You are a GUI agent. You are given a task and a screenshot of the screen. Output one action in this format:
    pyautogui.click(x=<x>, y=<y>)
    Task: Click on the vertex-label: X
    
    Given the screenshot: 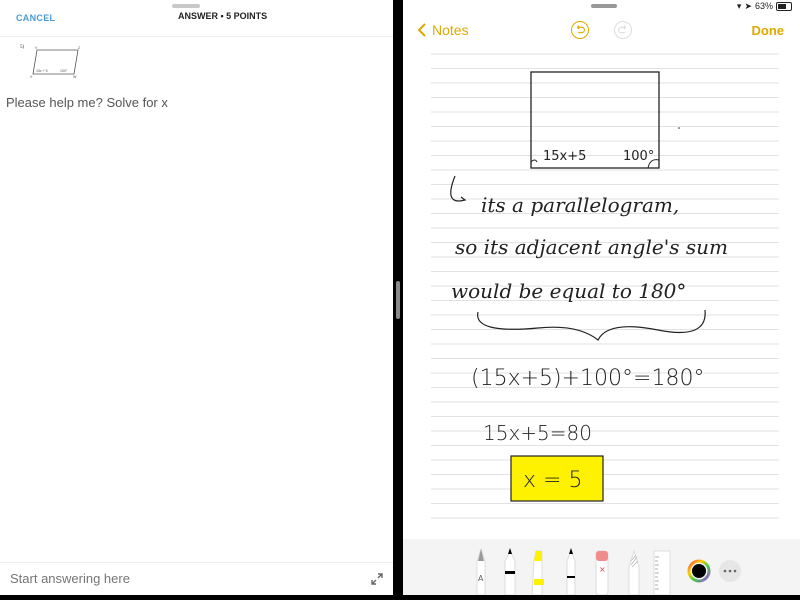 What is the action you would take?
    pyautogui.click(x=31, y=77)
    